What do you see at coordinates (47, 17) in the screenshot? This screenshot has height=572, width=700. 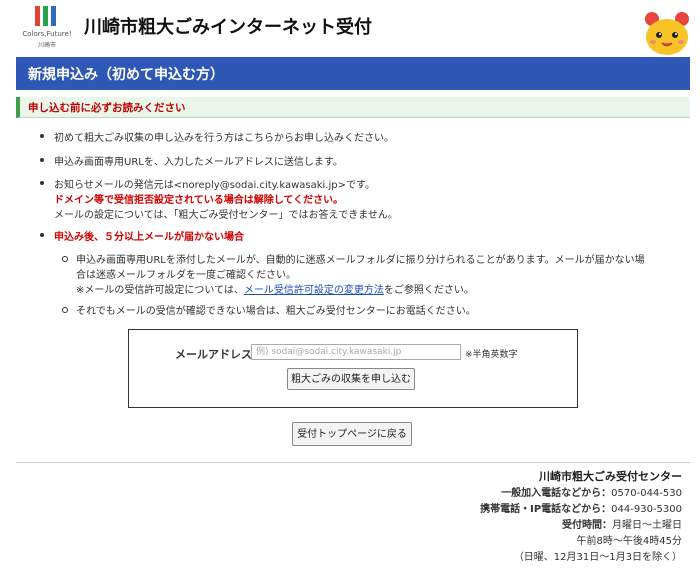 I see `logo-bars-icon` at bounding box center [47, 17].